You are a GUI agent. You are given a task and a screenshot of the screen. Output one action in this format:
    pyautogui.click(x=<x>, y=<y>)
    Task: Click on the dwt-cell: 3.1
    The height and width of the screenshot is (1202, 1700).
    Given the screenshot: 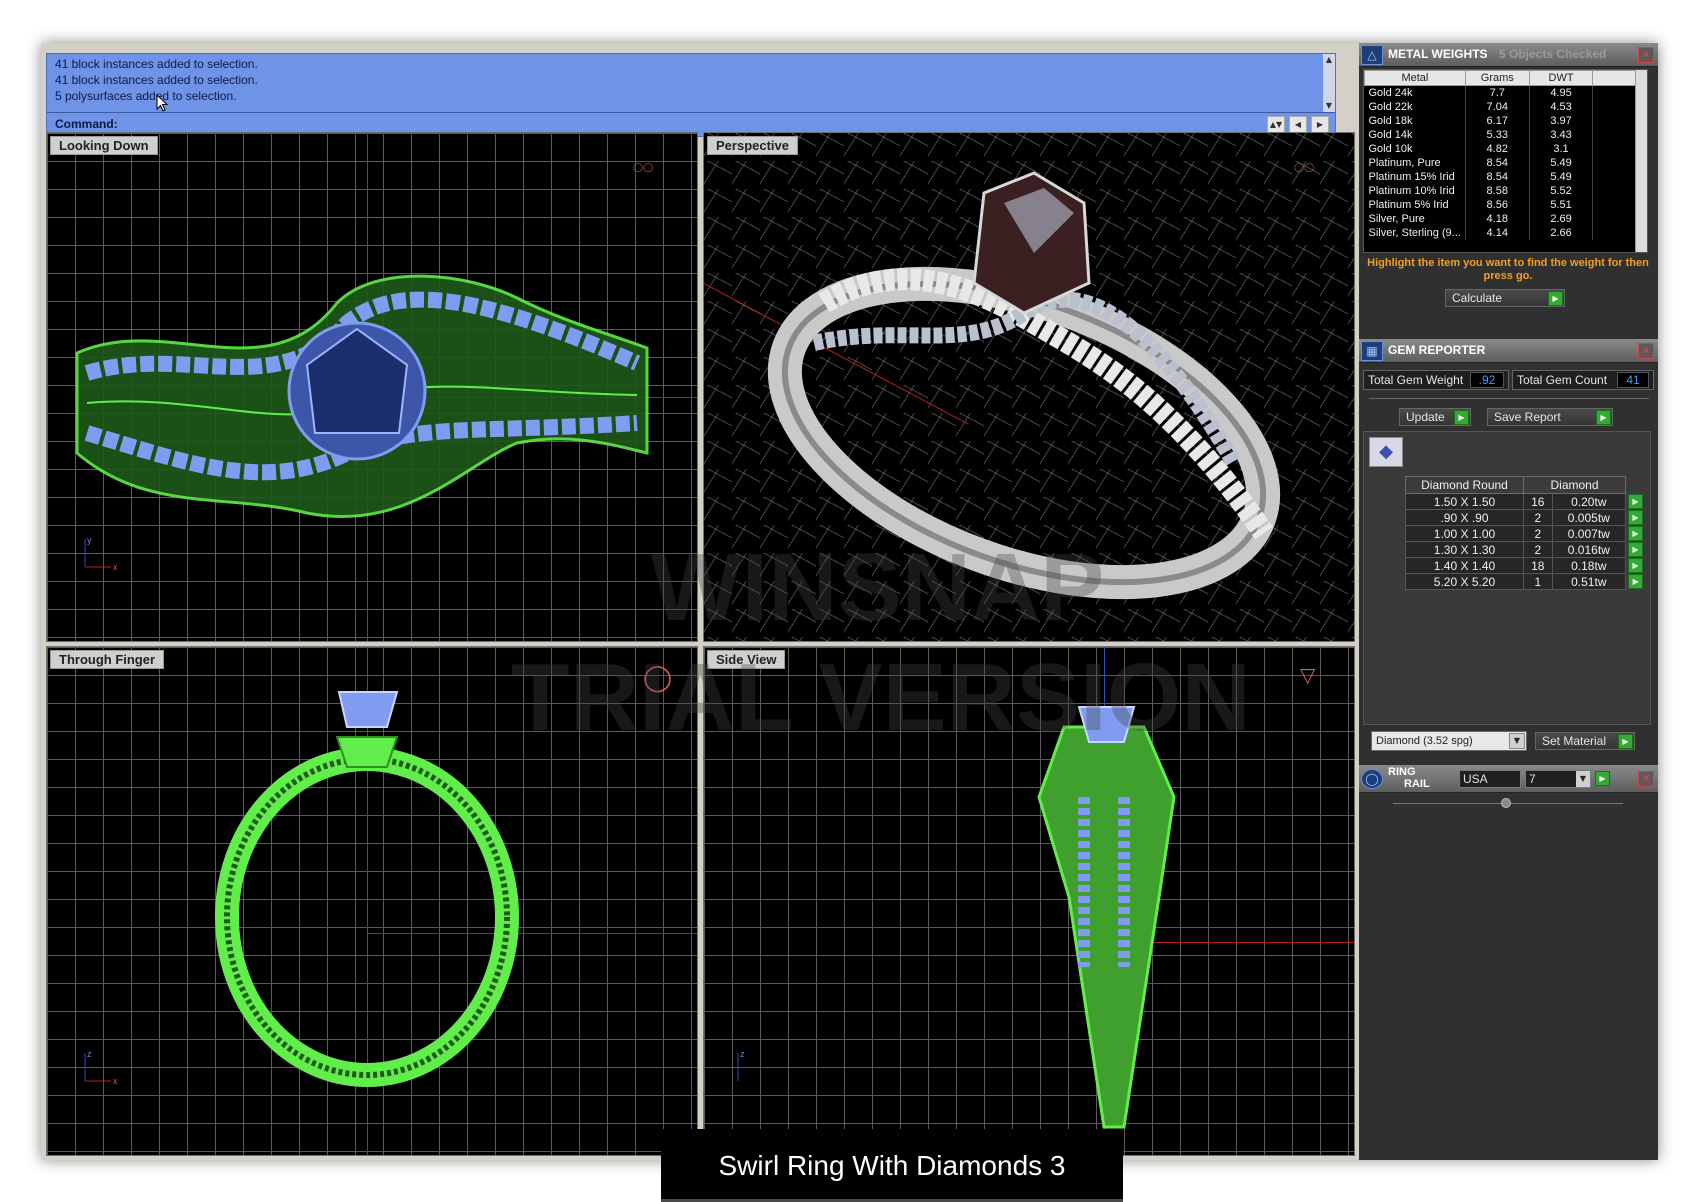 What is the action you would take?
    pyautogui.click(x=1561, y=148)
    